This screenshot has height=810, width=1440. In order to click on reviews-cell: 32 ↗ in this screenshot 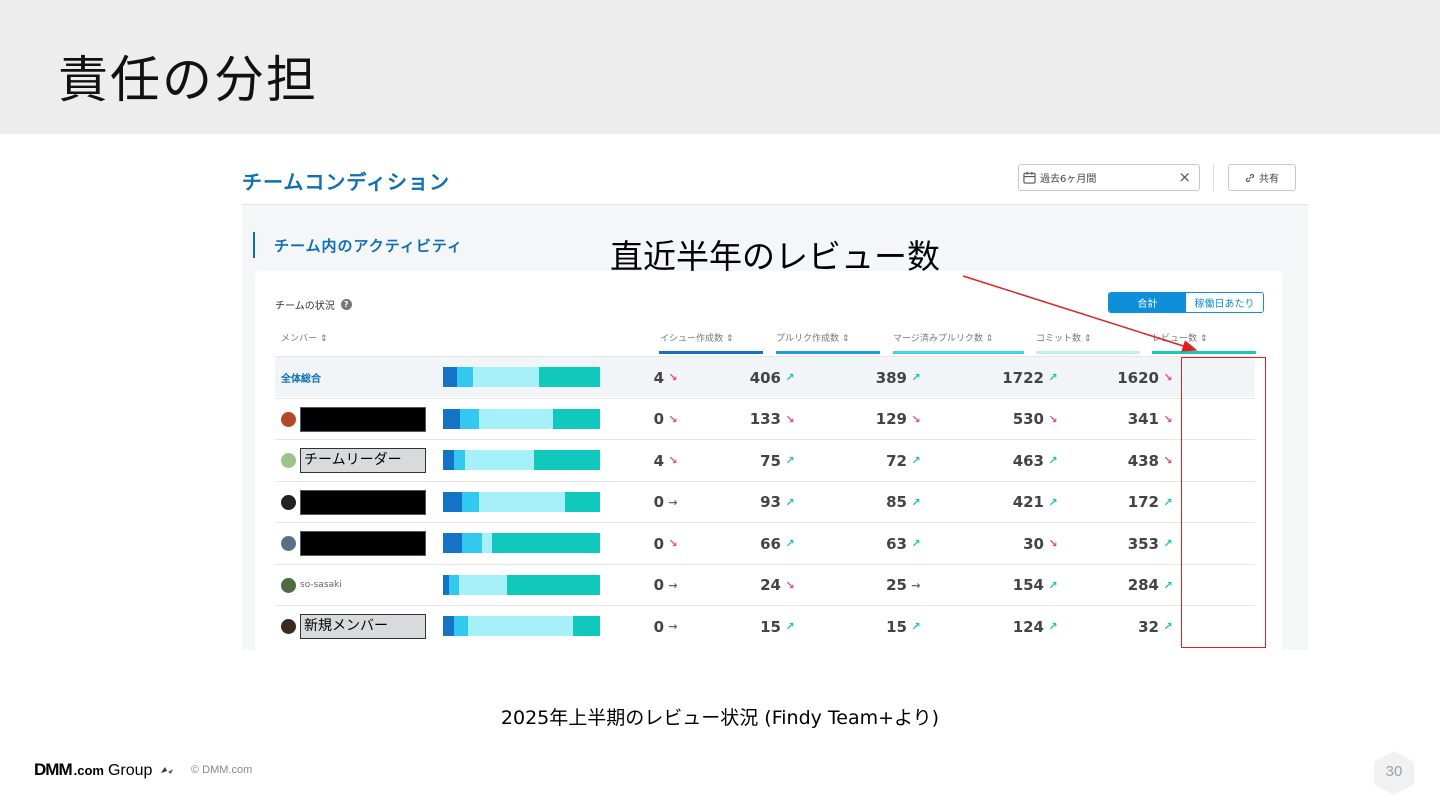, I will do `click(1103, 626)`.